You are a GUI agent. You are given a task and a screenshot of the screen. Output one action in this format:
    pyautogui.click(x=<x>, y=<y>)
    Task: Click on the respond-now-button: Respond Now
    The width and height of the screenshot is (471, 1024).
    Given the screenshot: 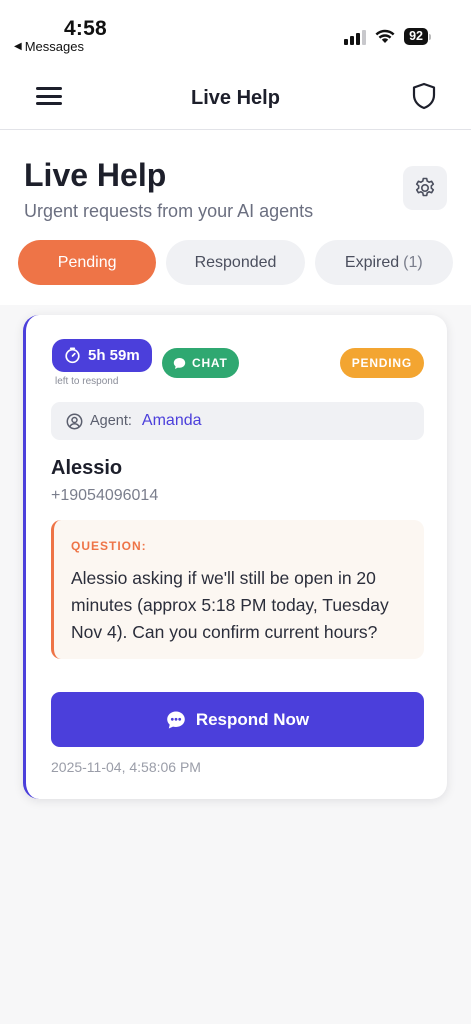 What is the action you would take?
    pyautogui.click(x=237, y=719)
    